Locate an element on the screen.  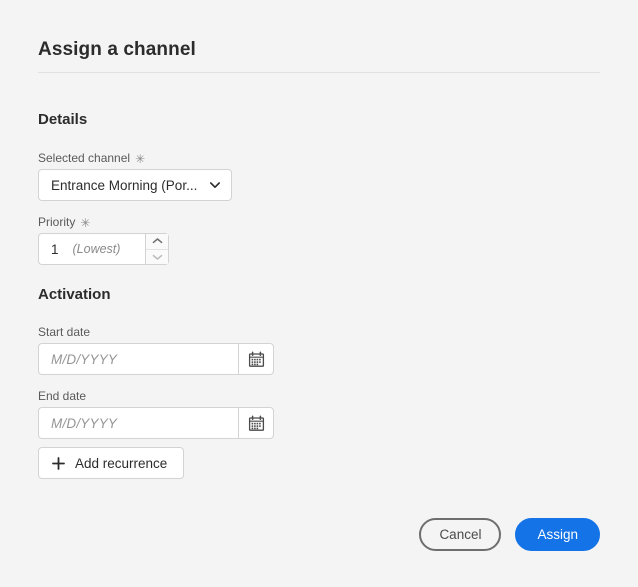
label-selected-channel: Selected channel ✳ is located at coordinates (91, 158).